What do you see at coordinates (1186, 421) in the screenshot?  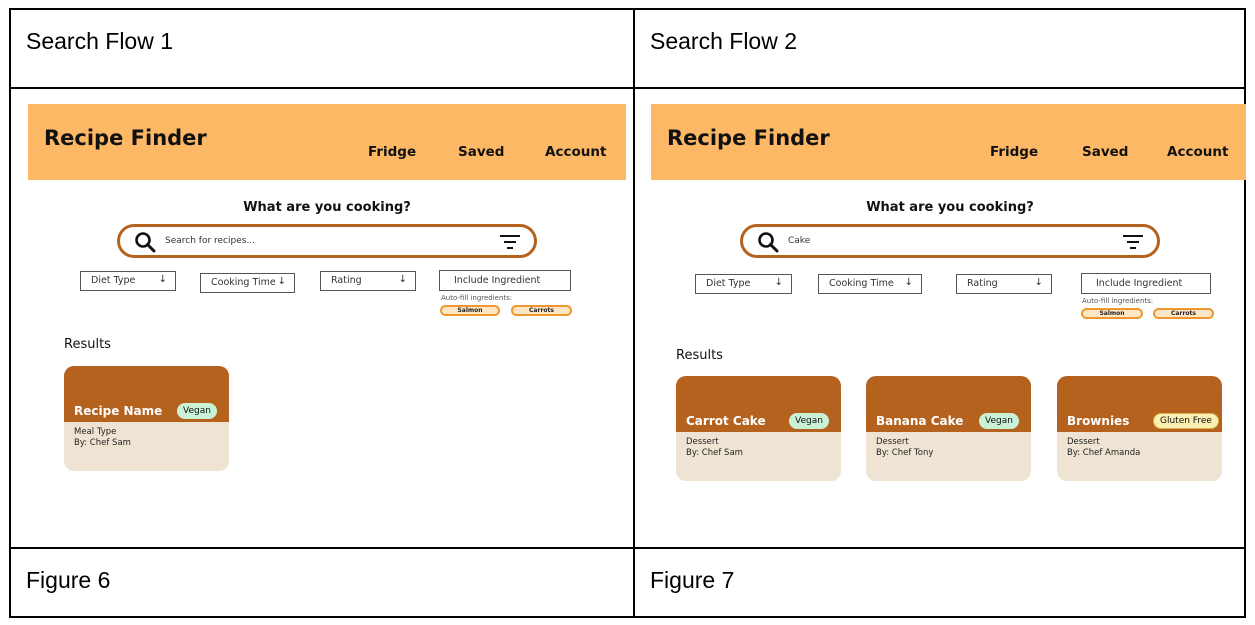 I see `gluten-free-badge: Gluten Free` at bounding box center [1186, 421].